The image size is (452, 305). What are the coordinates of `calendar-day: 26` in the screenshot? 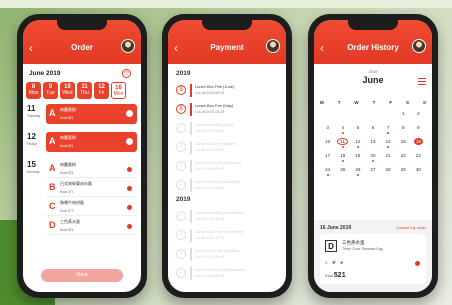 It's located at (357, 172).